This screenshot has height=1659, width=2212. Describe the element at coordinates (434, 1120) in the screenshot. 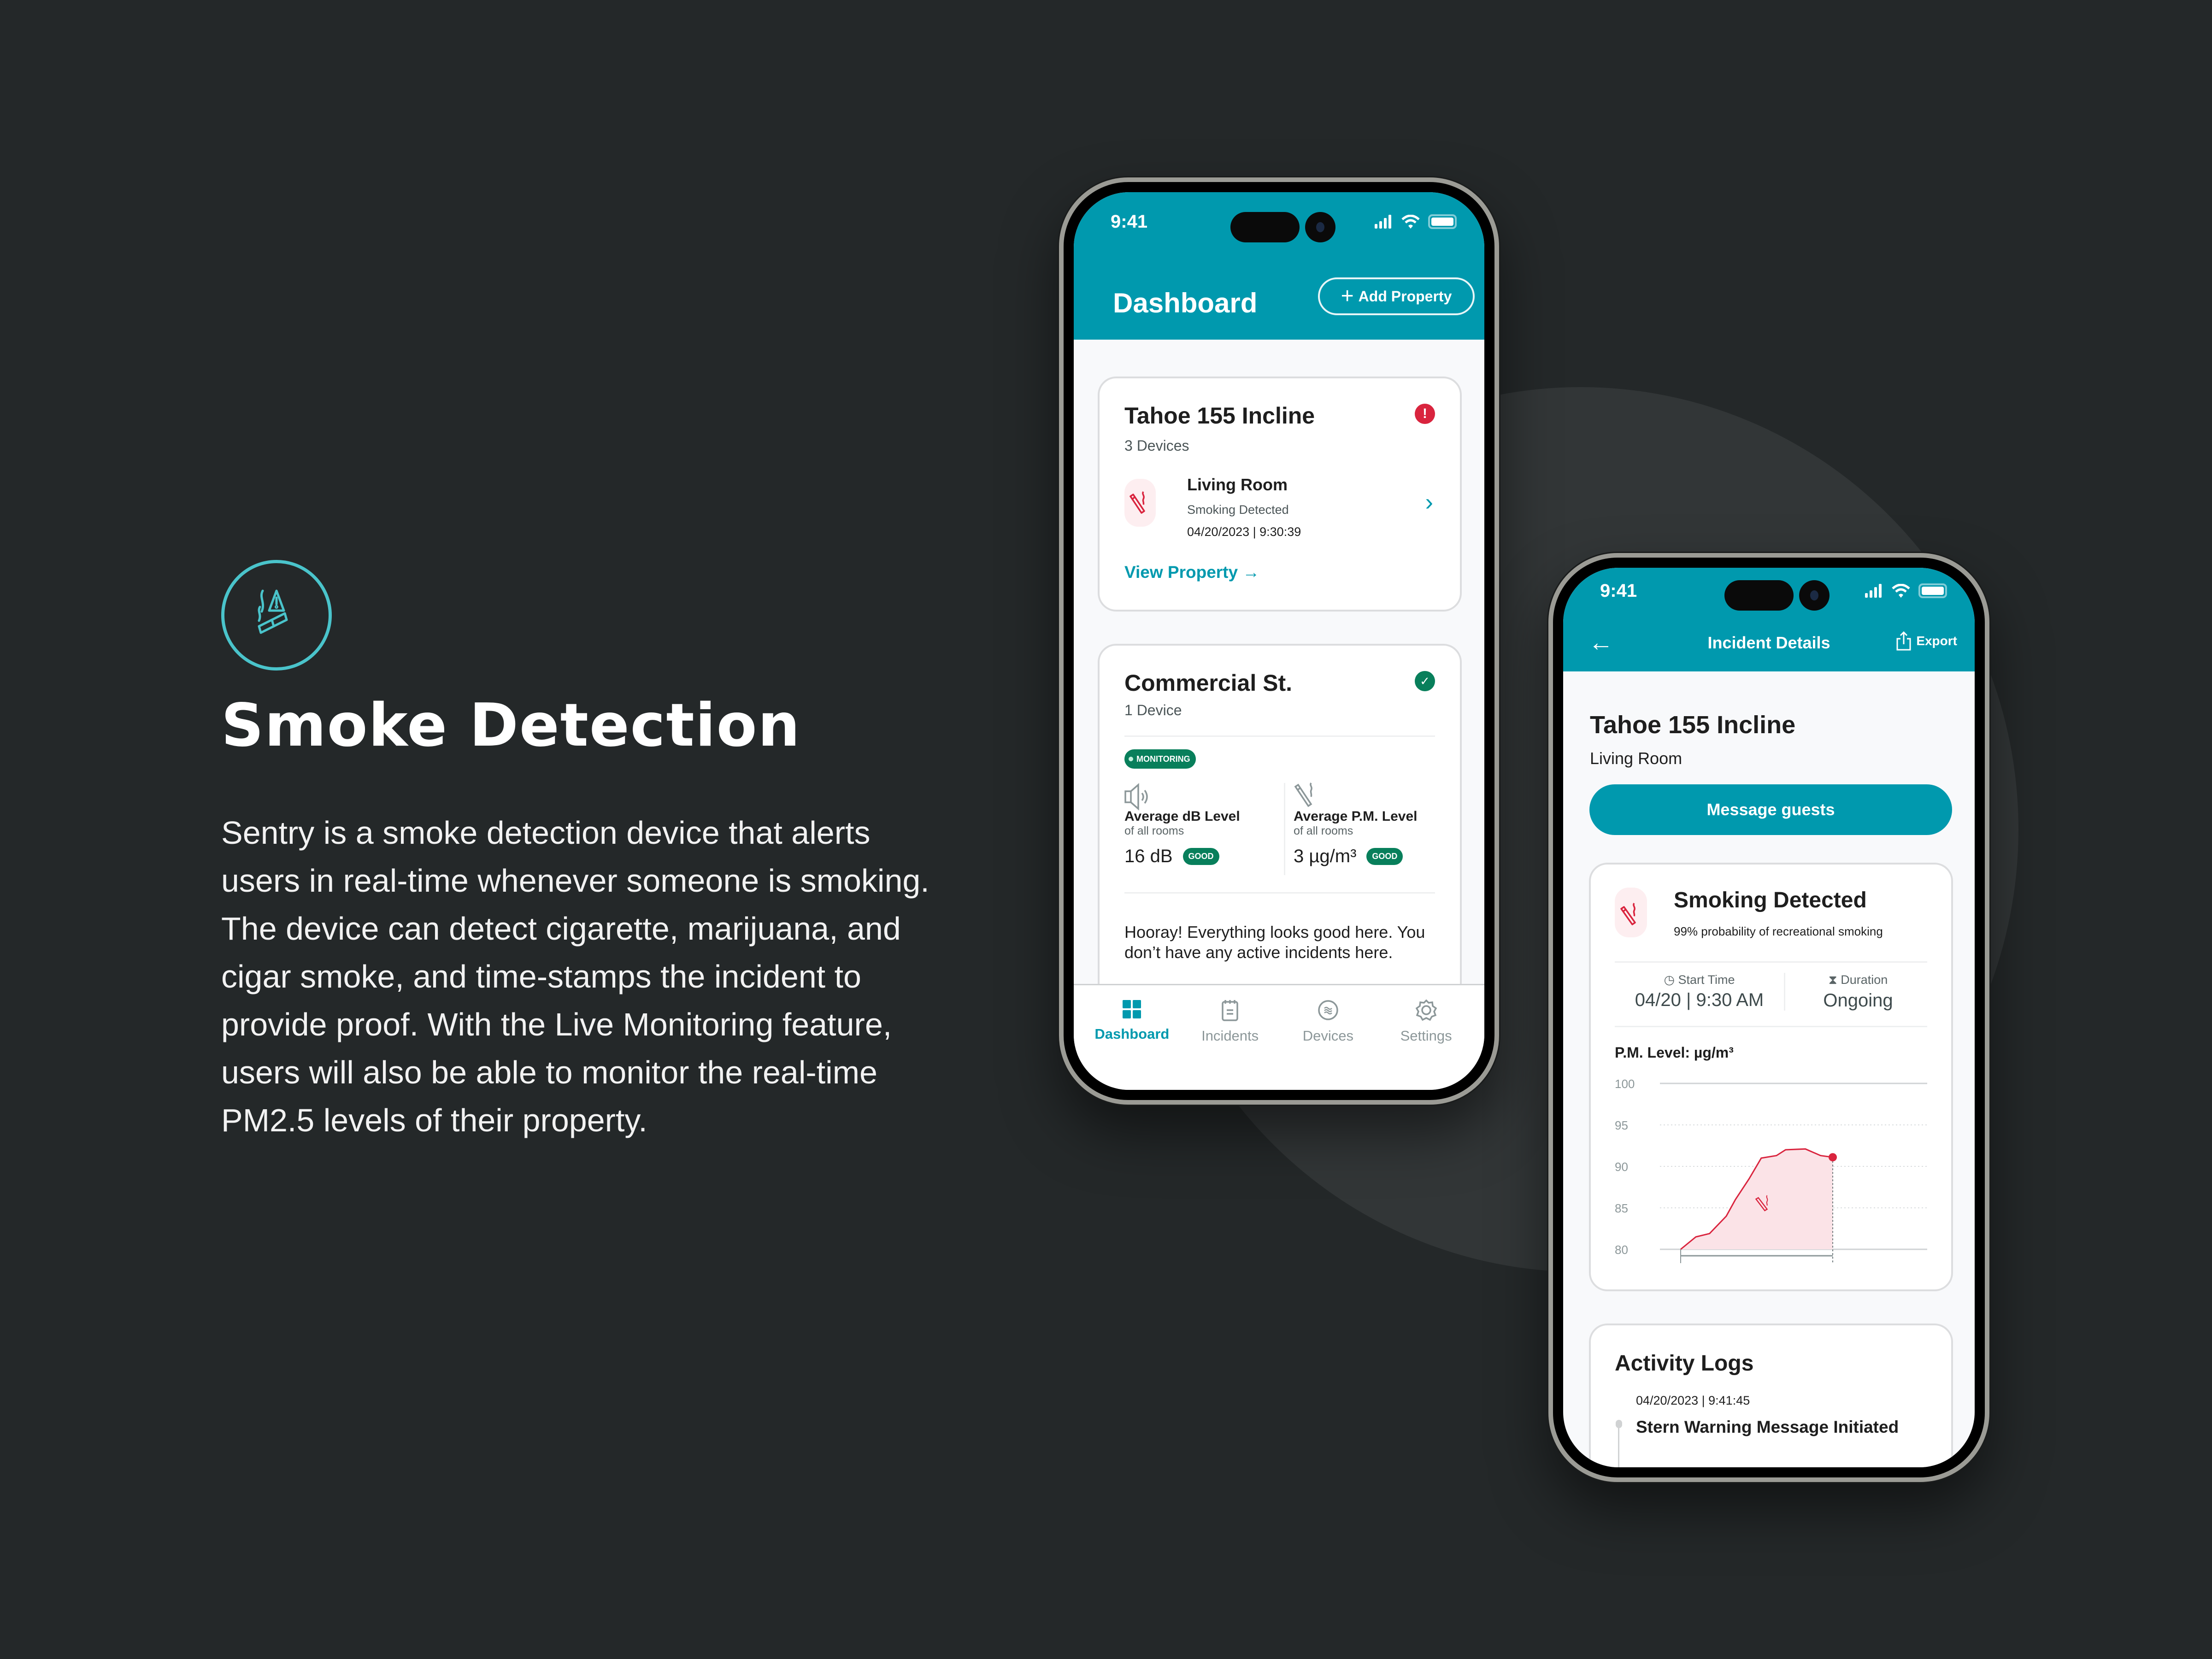

I see `description-line: PM2.5 levels of their property.` at that location.